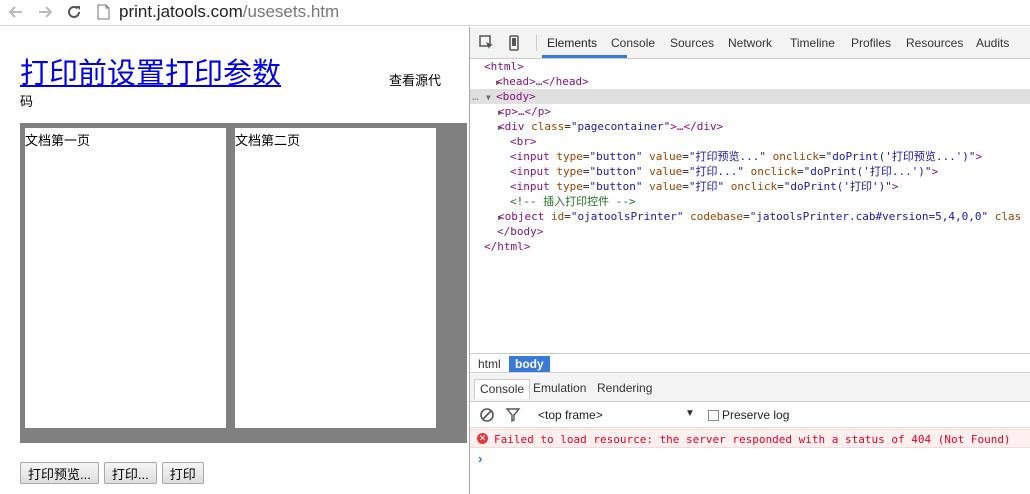 This screenshot has width=1030, height=494. What do you see at coordinates (934, 43) in the screenshot?
I see `tab-resources: Resources` at bounding box center [934, 43].